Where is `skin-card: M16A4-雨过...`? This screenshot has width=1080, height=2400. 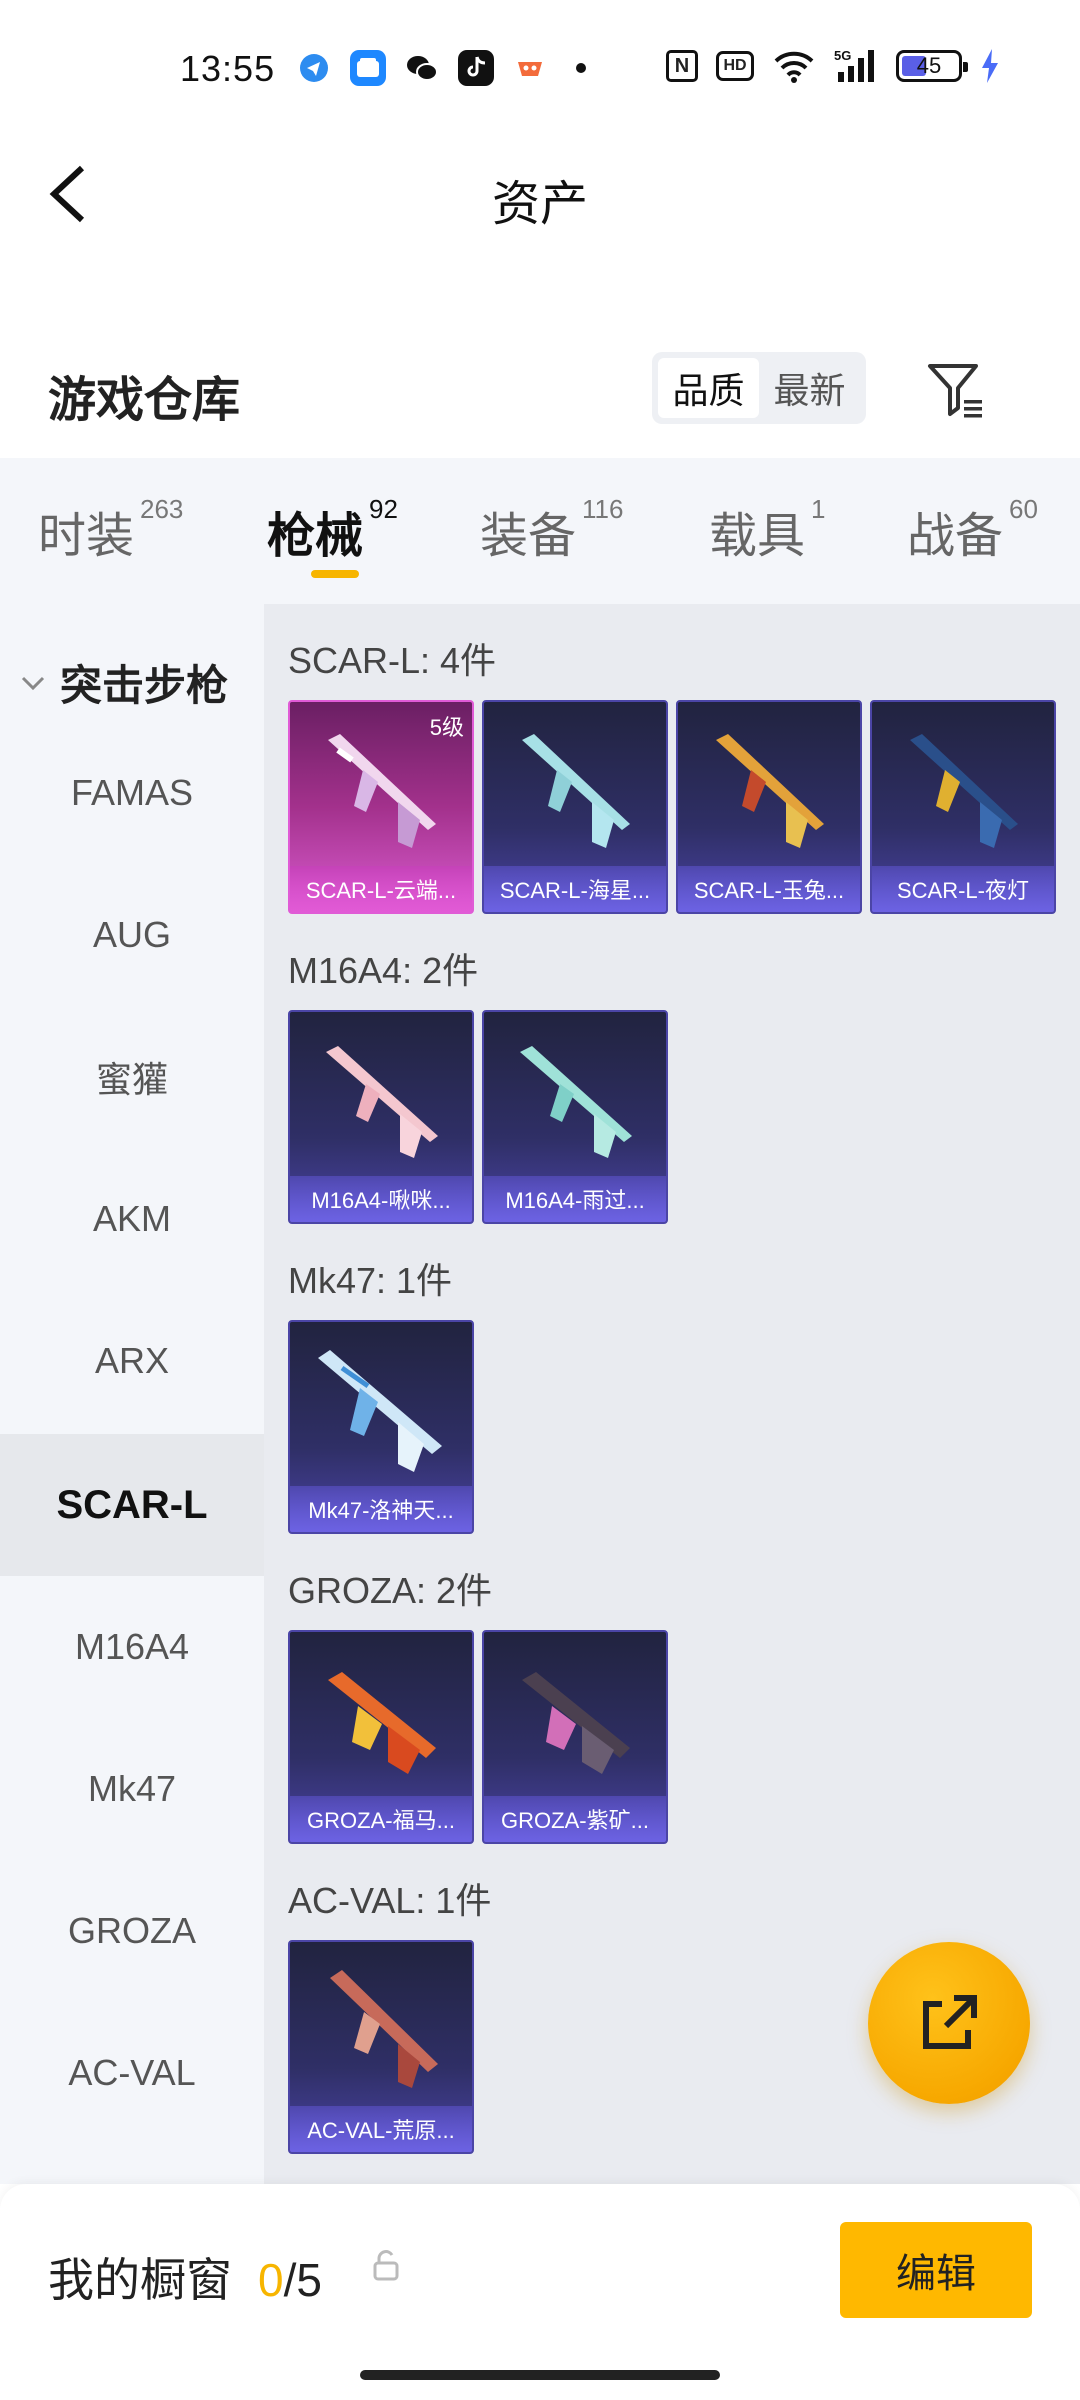
skin-card: M16A4-雨过... is located at coordinates (575, 1117).